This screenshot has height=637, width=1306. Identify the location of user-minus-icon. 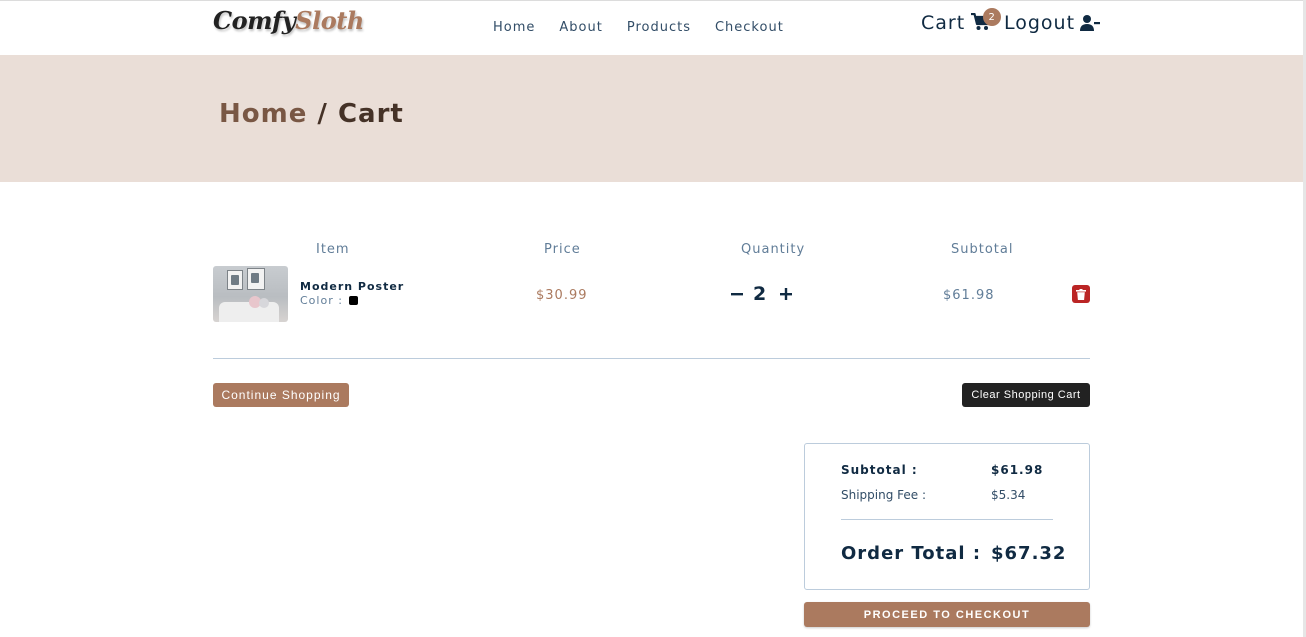
(1090, 23).